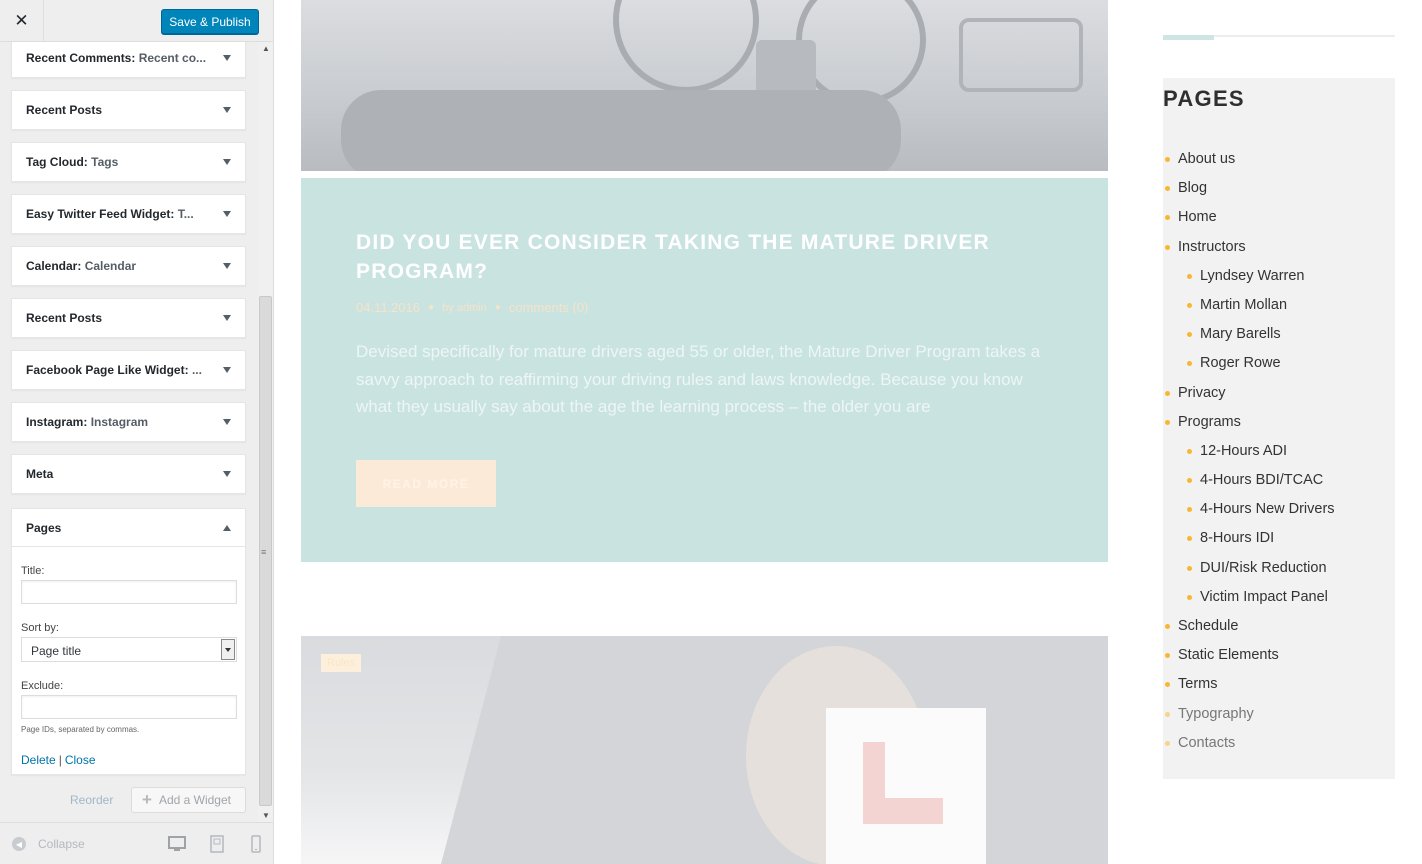 Image resolution: width=1422 pixels, height=864 pixels. What do you see at coordinates (1249, 334) in the screenshot?
I see `page-link-mary-barells: Mary Barells` at bounding box center [1249, 334].